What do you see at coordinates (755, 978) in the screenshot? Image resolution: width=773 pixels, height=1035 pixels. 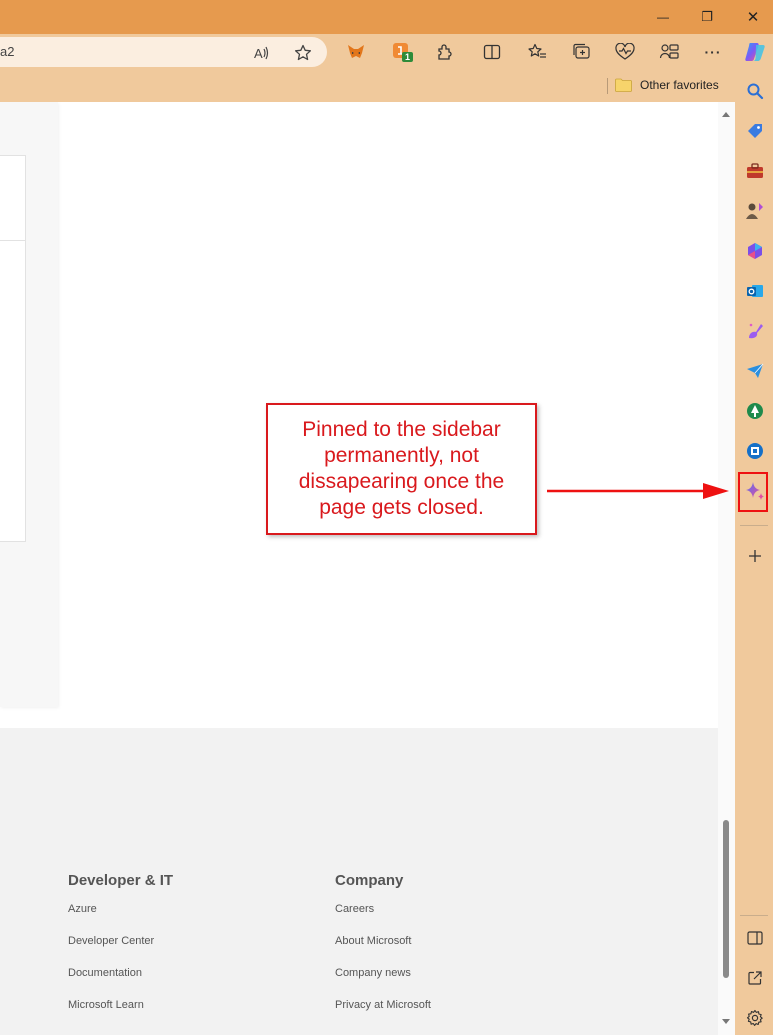 I see `open-external-icon` at bounding box center [755, 978].